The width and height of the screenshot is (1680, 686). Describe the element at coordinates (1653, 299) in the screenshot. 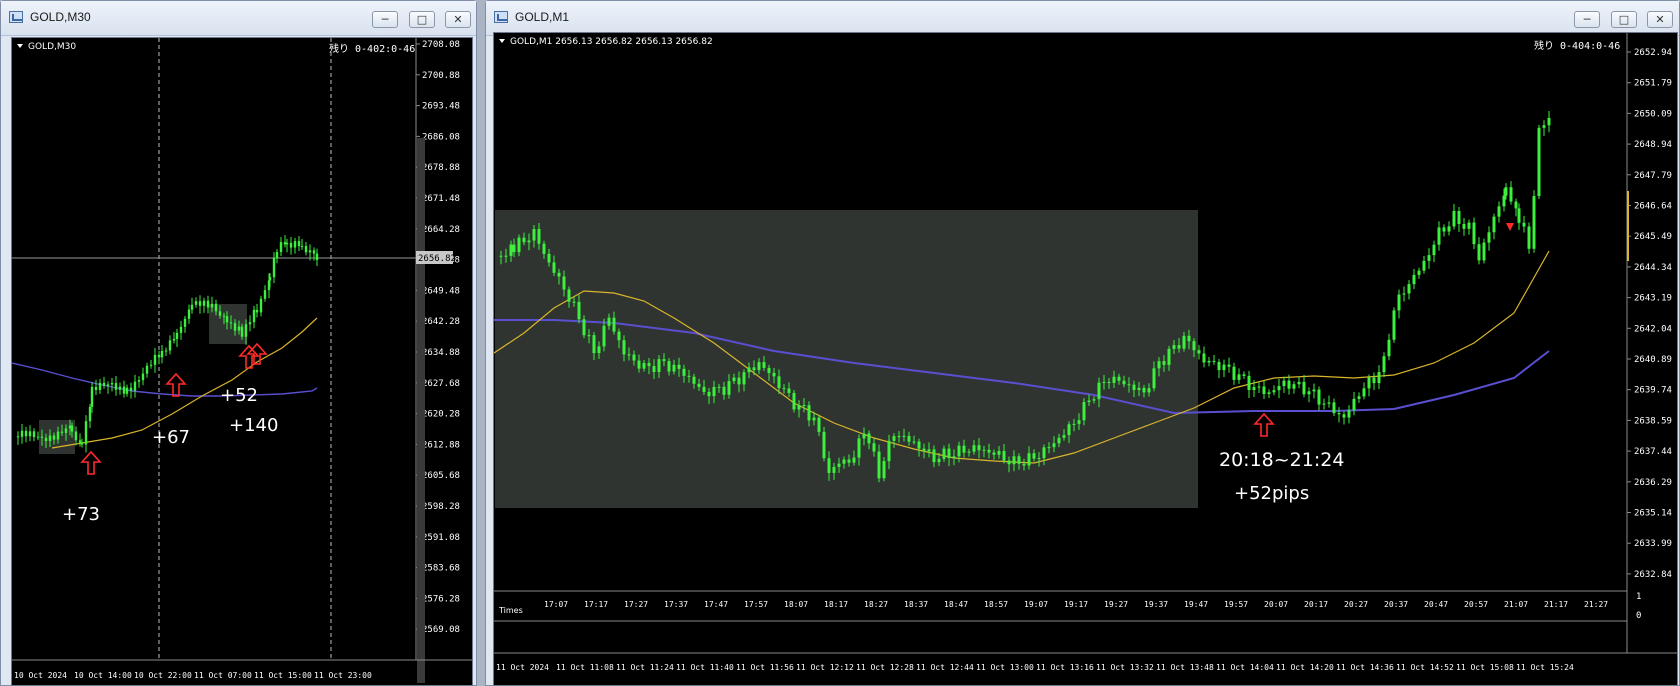

I see `price-tick-label: 2643.19` at that location.